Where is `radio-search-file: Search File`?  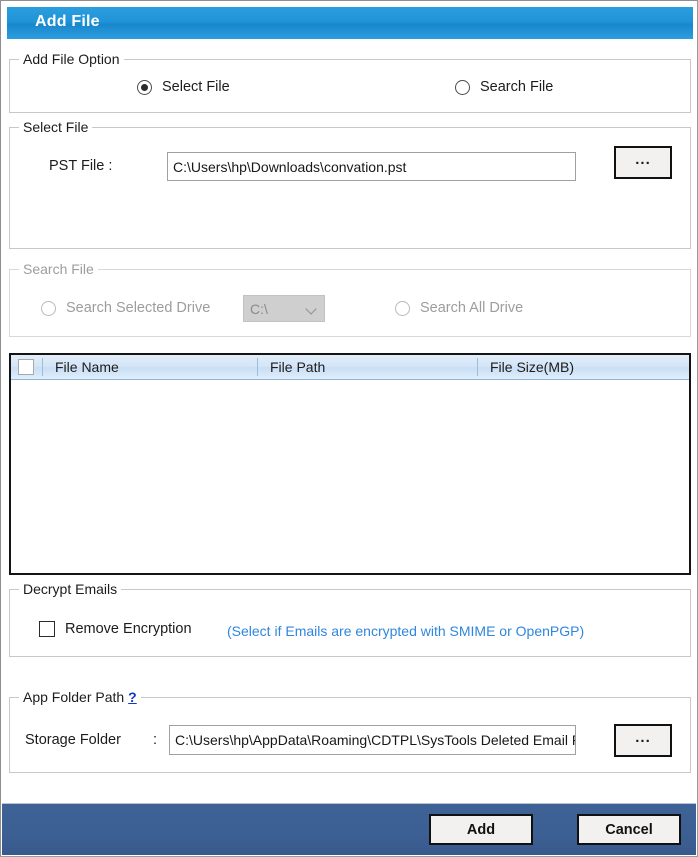 radio-search-file: Search File is located at coordinates (504, 87).